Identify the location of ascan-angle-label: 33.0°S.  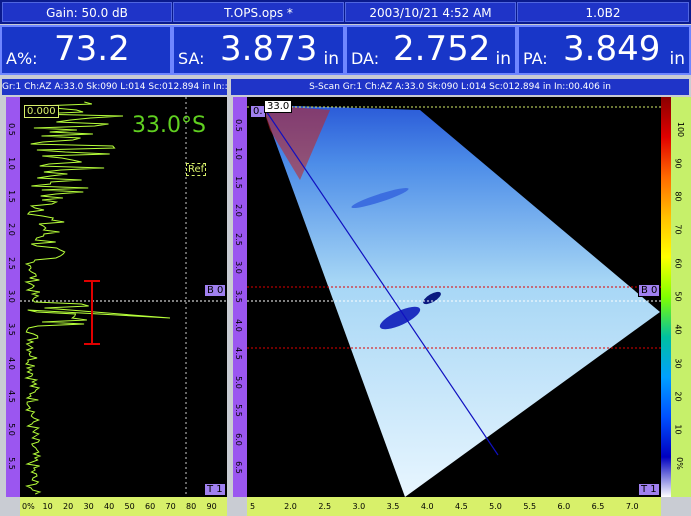
(169, 125).